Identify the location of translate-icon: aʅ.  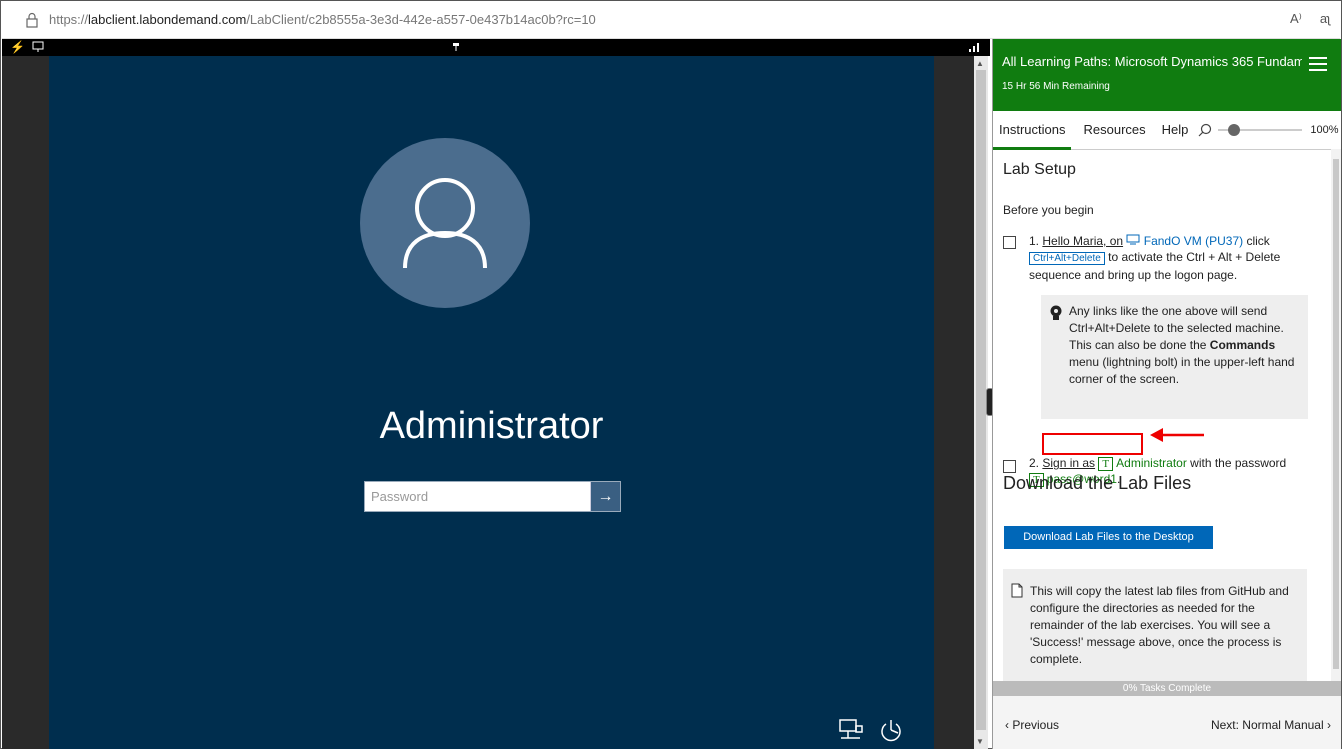
(1325, 19).